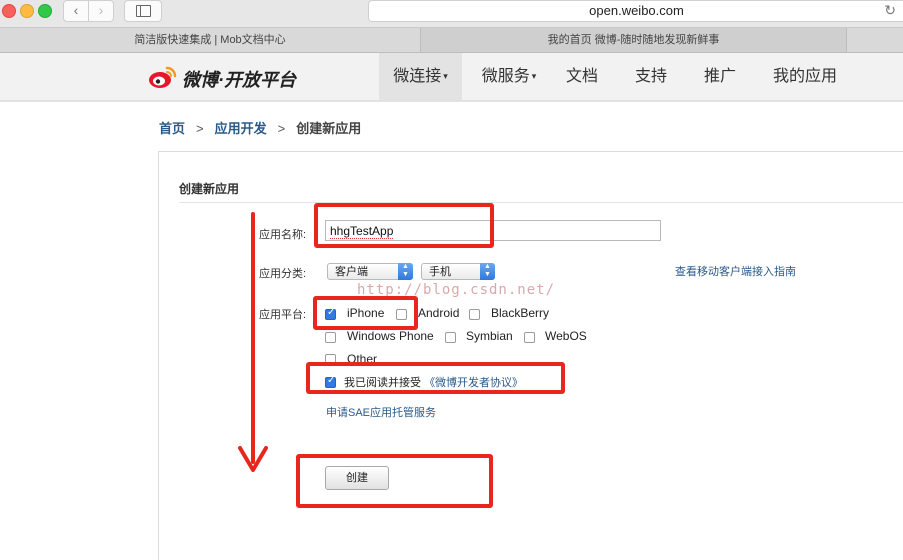 Image resolution: width=903 pixels, height=560 pixels. What do you see at coordinates (330, 337) in the screenshot?
I see `windows-phone-checkbox` at bounding box center [330, 337].